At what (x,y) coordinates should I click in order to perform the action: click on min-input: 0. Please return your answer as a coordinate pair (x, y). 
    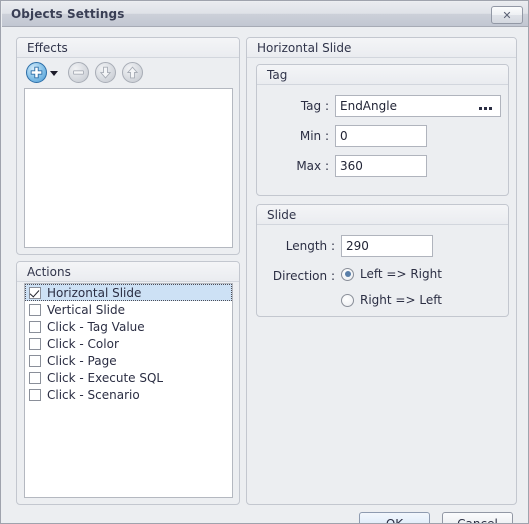
    Looking at the image, I should click on (381, 136).